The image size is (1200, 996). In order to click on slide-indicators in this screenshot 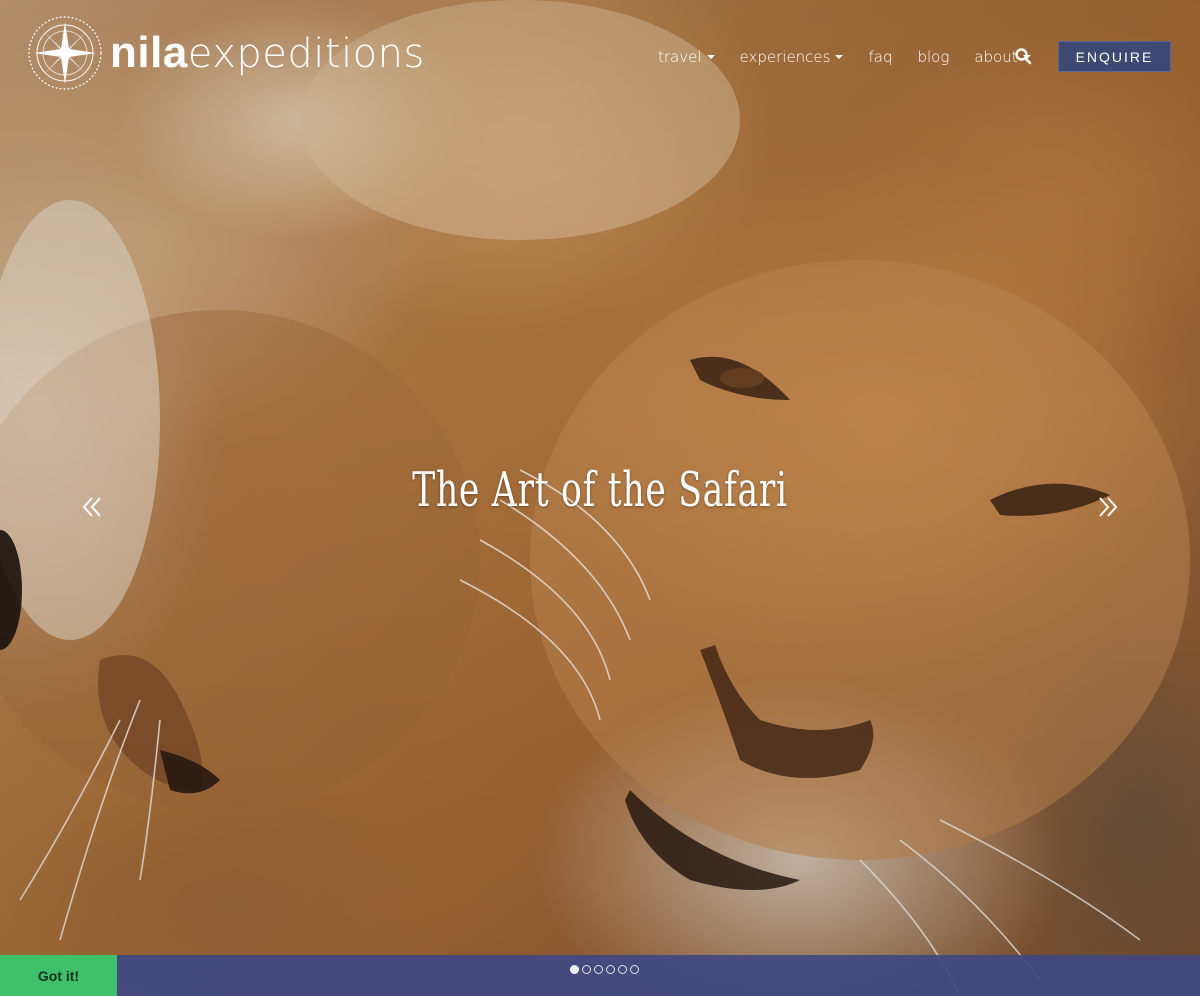, I will do `click(606, 969)`.